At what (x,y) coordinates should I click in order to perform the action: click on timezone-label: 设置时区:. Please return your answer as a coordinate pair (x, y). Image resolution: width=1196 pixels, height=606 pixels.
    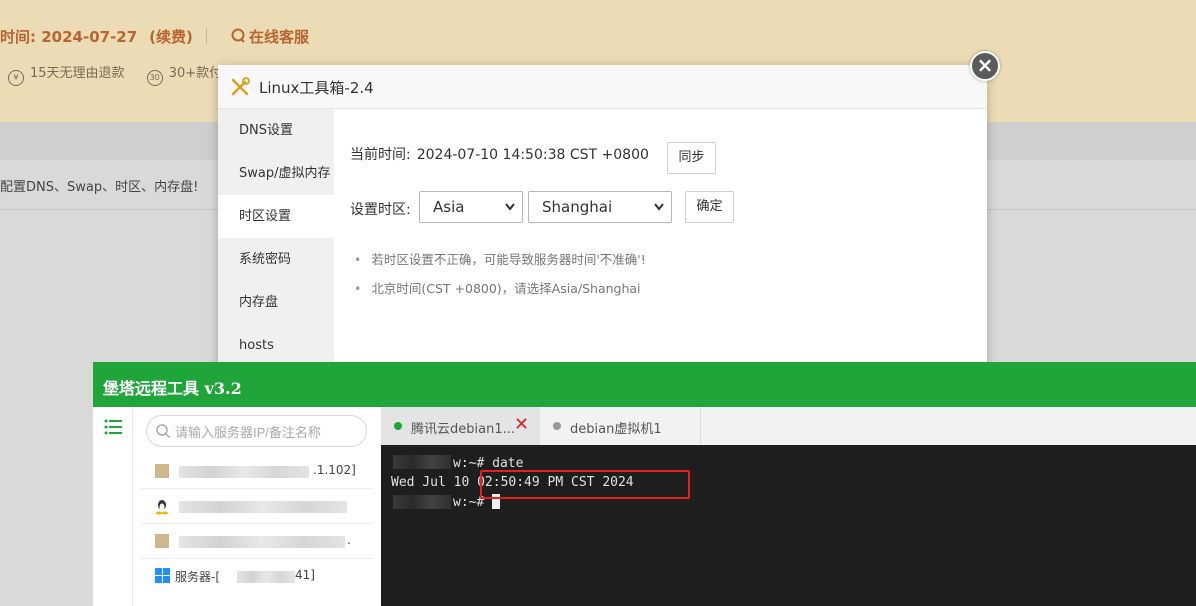
    Looking at the image, I should click on (380, 210).